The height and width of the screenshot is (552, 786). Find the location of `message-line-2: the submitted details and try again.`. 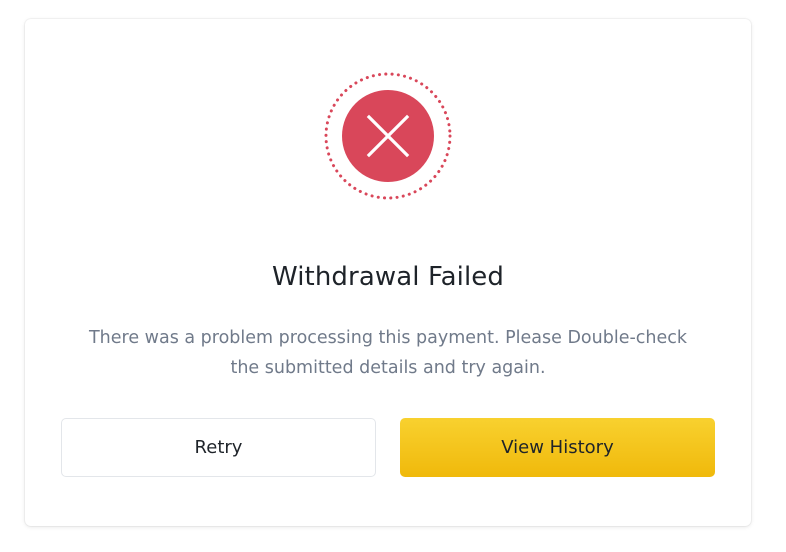

message-line-2: the submitted details and try again. is located at coordinates (388, 368).